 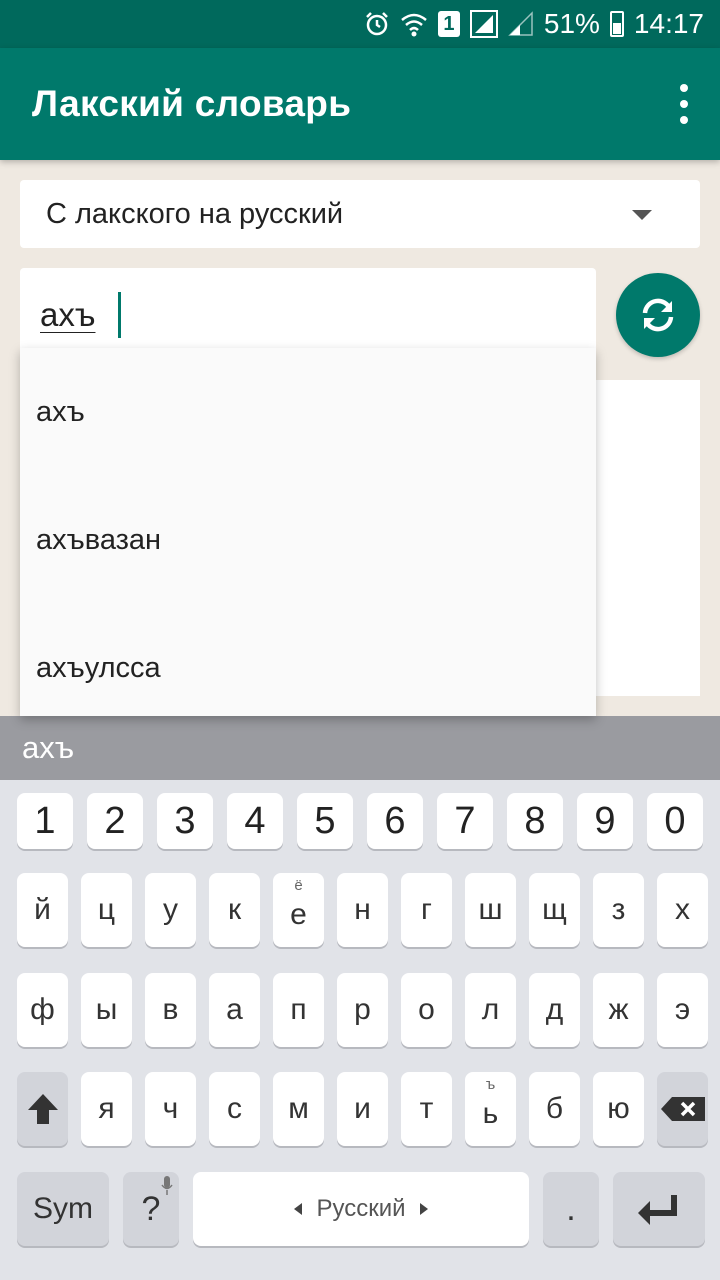 I want to click on key-letter: ж, so click(x=618, y=1010).